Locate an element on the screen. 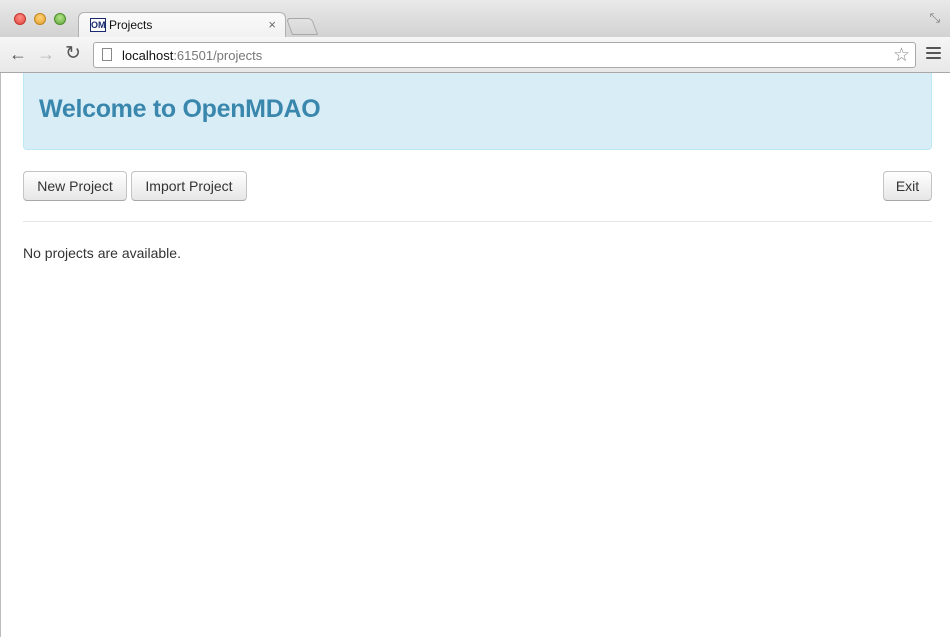  openmdao-favicon-icon: OM is located at coordinates (98, 25).